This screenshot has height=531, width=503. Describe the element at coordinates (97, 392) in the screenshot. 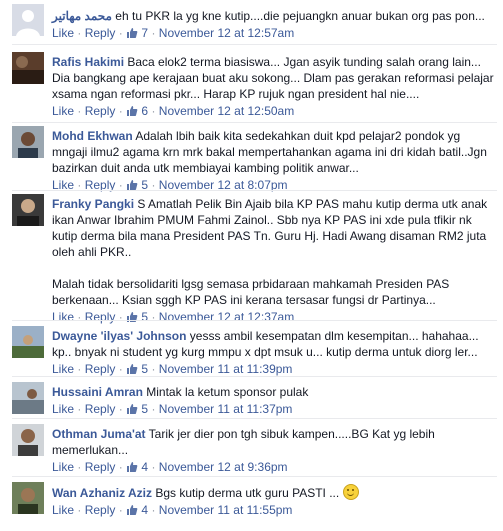

I see `comment-author: Hussaini Amran` at that location.